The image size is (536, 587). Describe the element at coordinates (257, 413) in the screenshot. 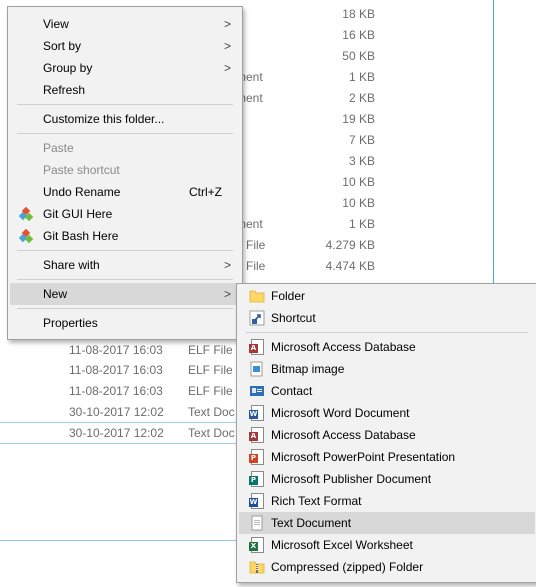

I see `word-icon: W` at that location.